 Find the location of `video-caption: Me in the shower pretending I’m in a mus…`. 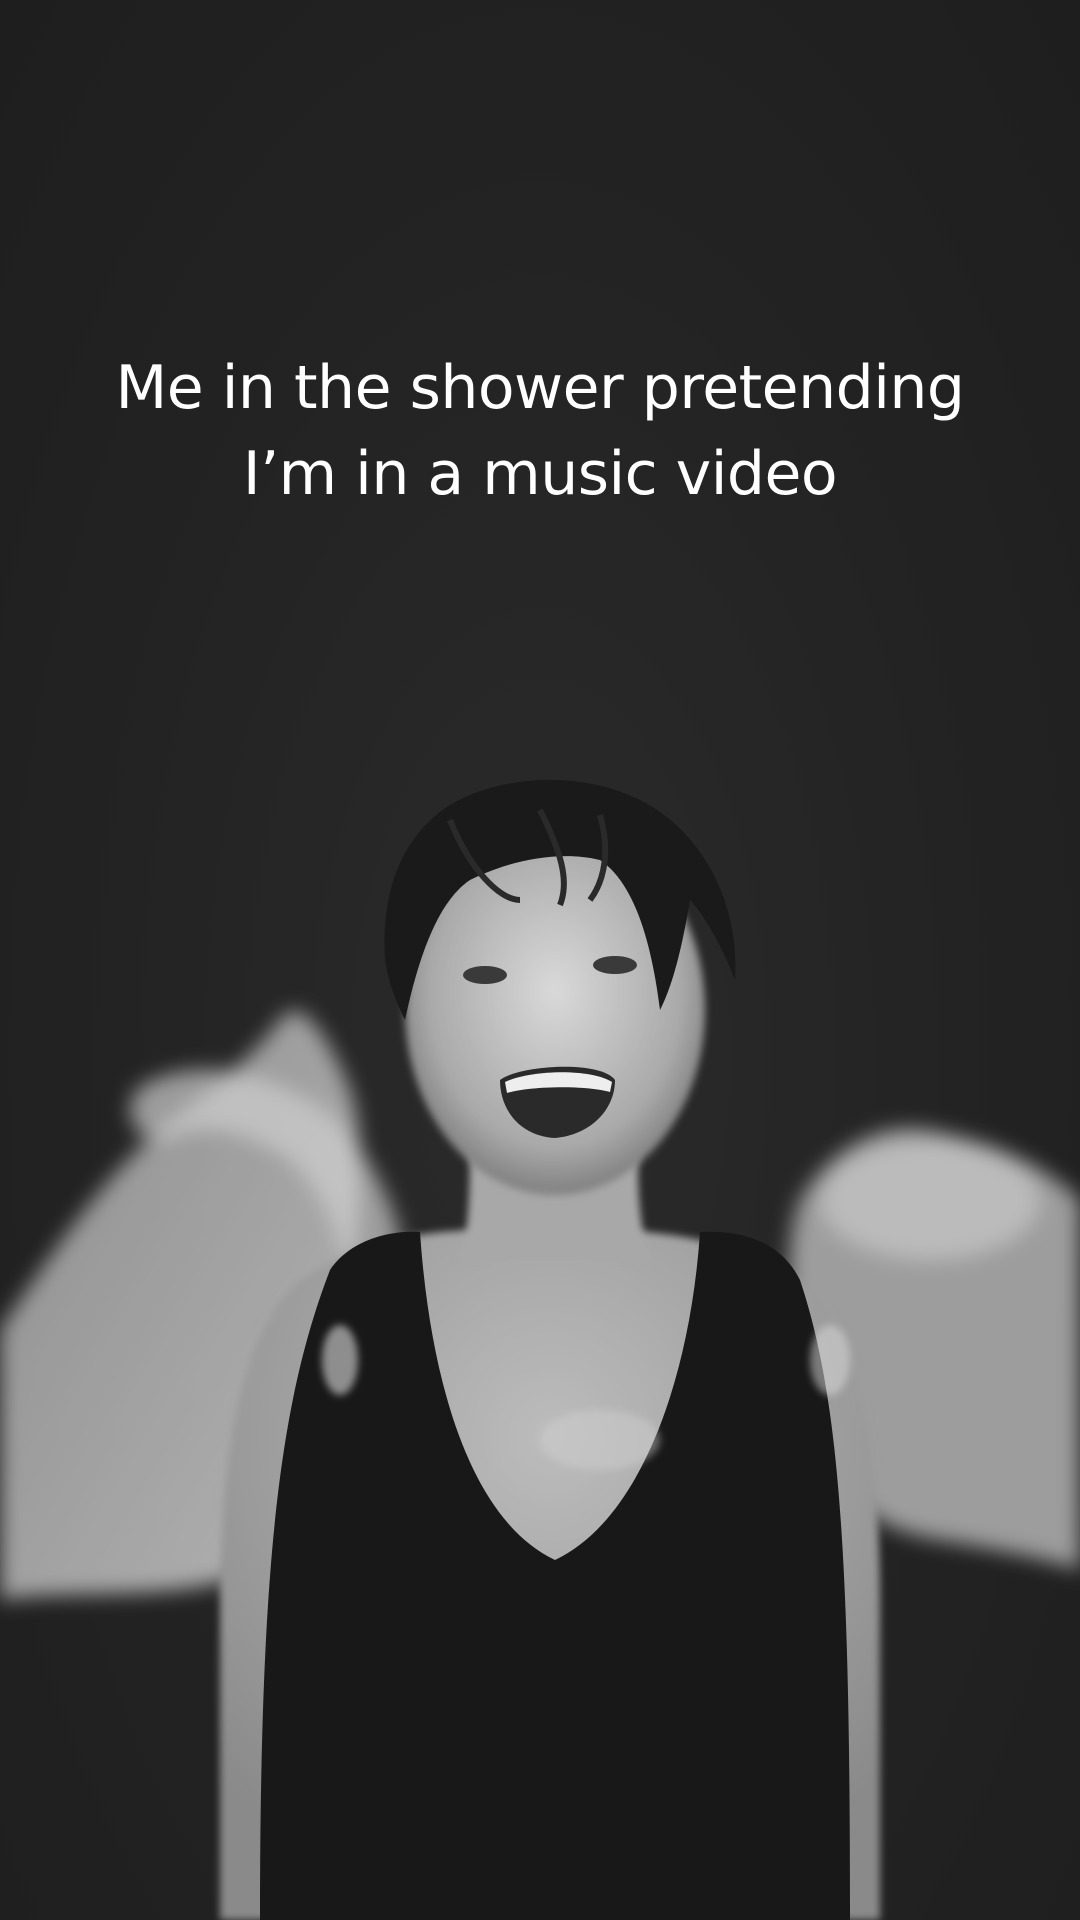

video-caption: Me in the shower pretending I’m in a mus… is located at coordinates (540, 431).